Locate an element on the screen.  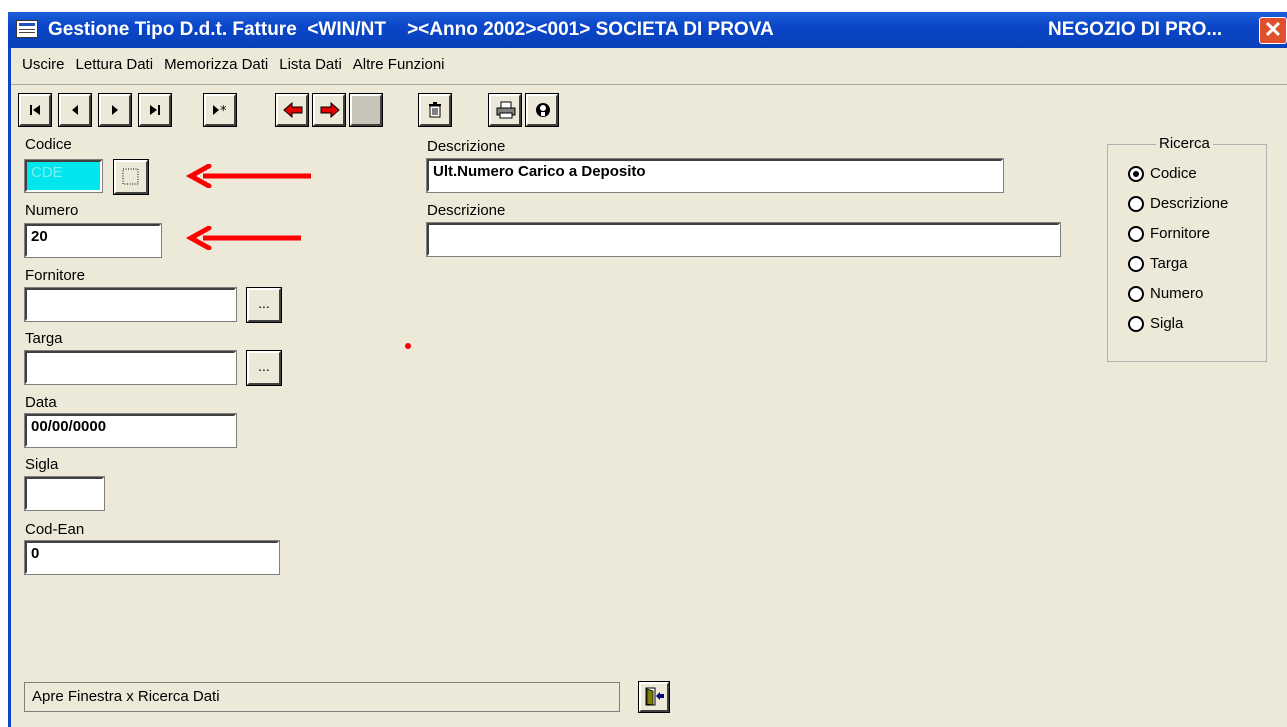
numero-input: 20 is located at coordinates (93, 240).